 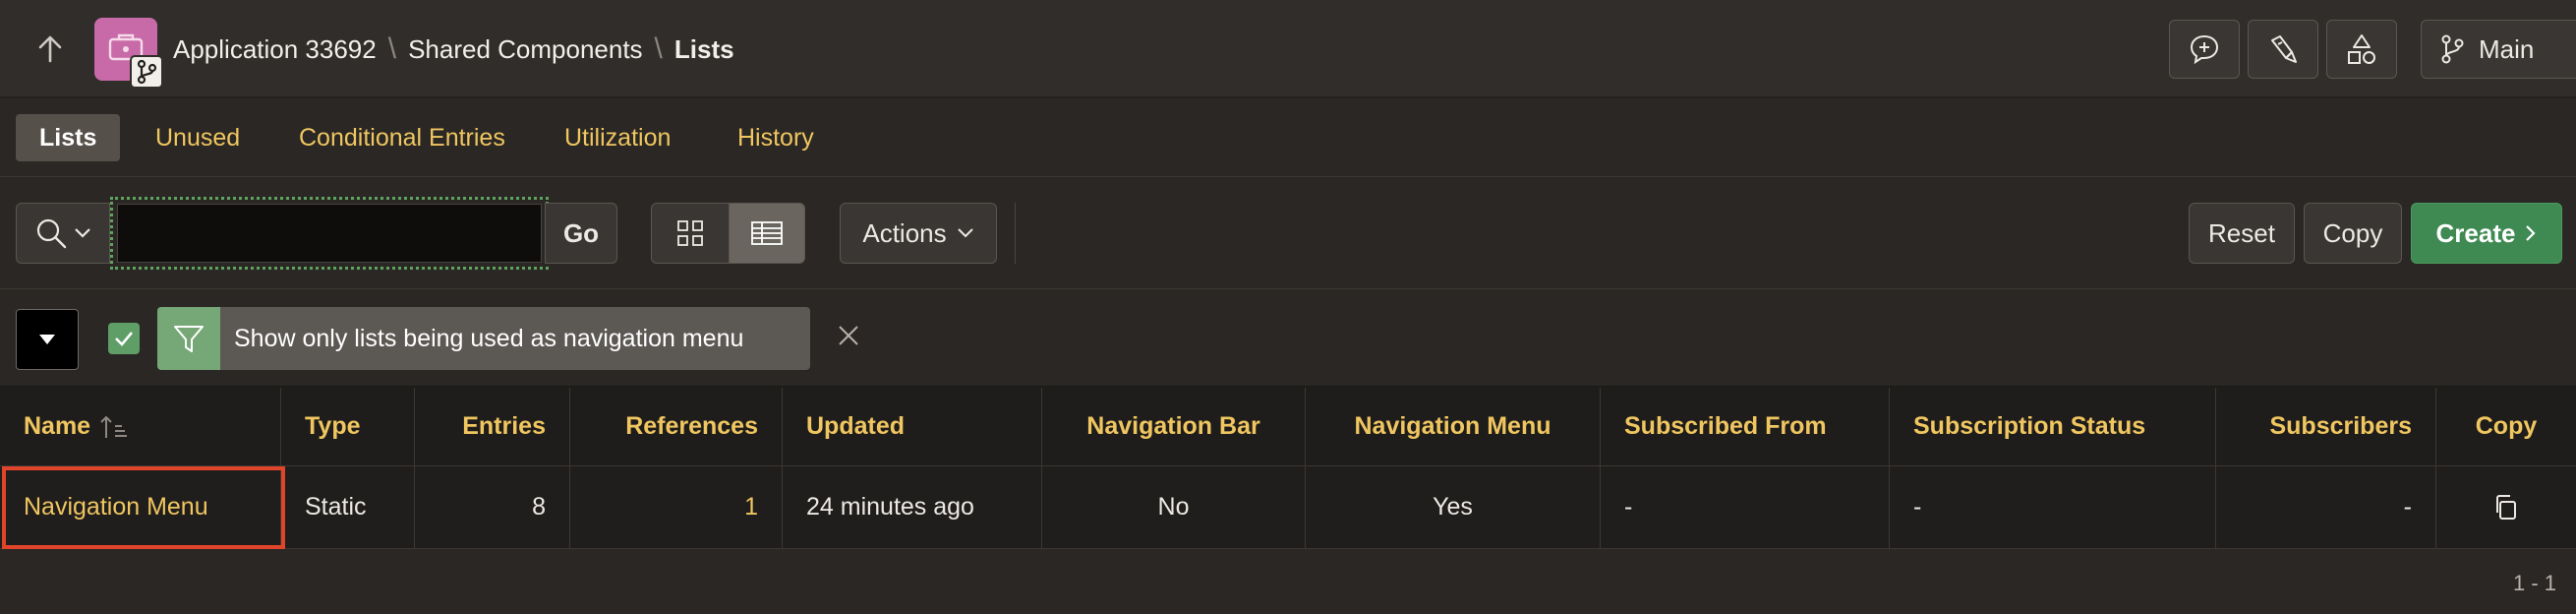 I want to click on cell-entries: 8, so click(x=492, y=507).